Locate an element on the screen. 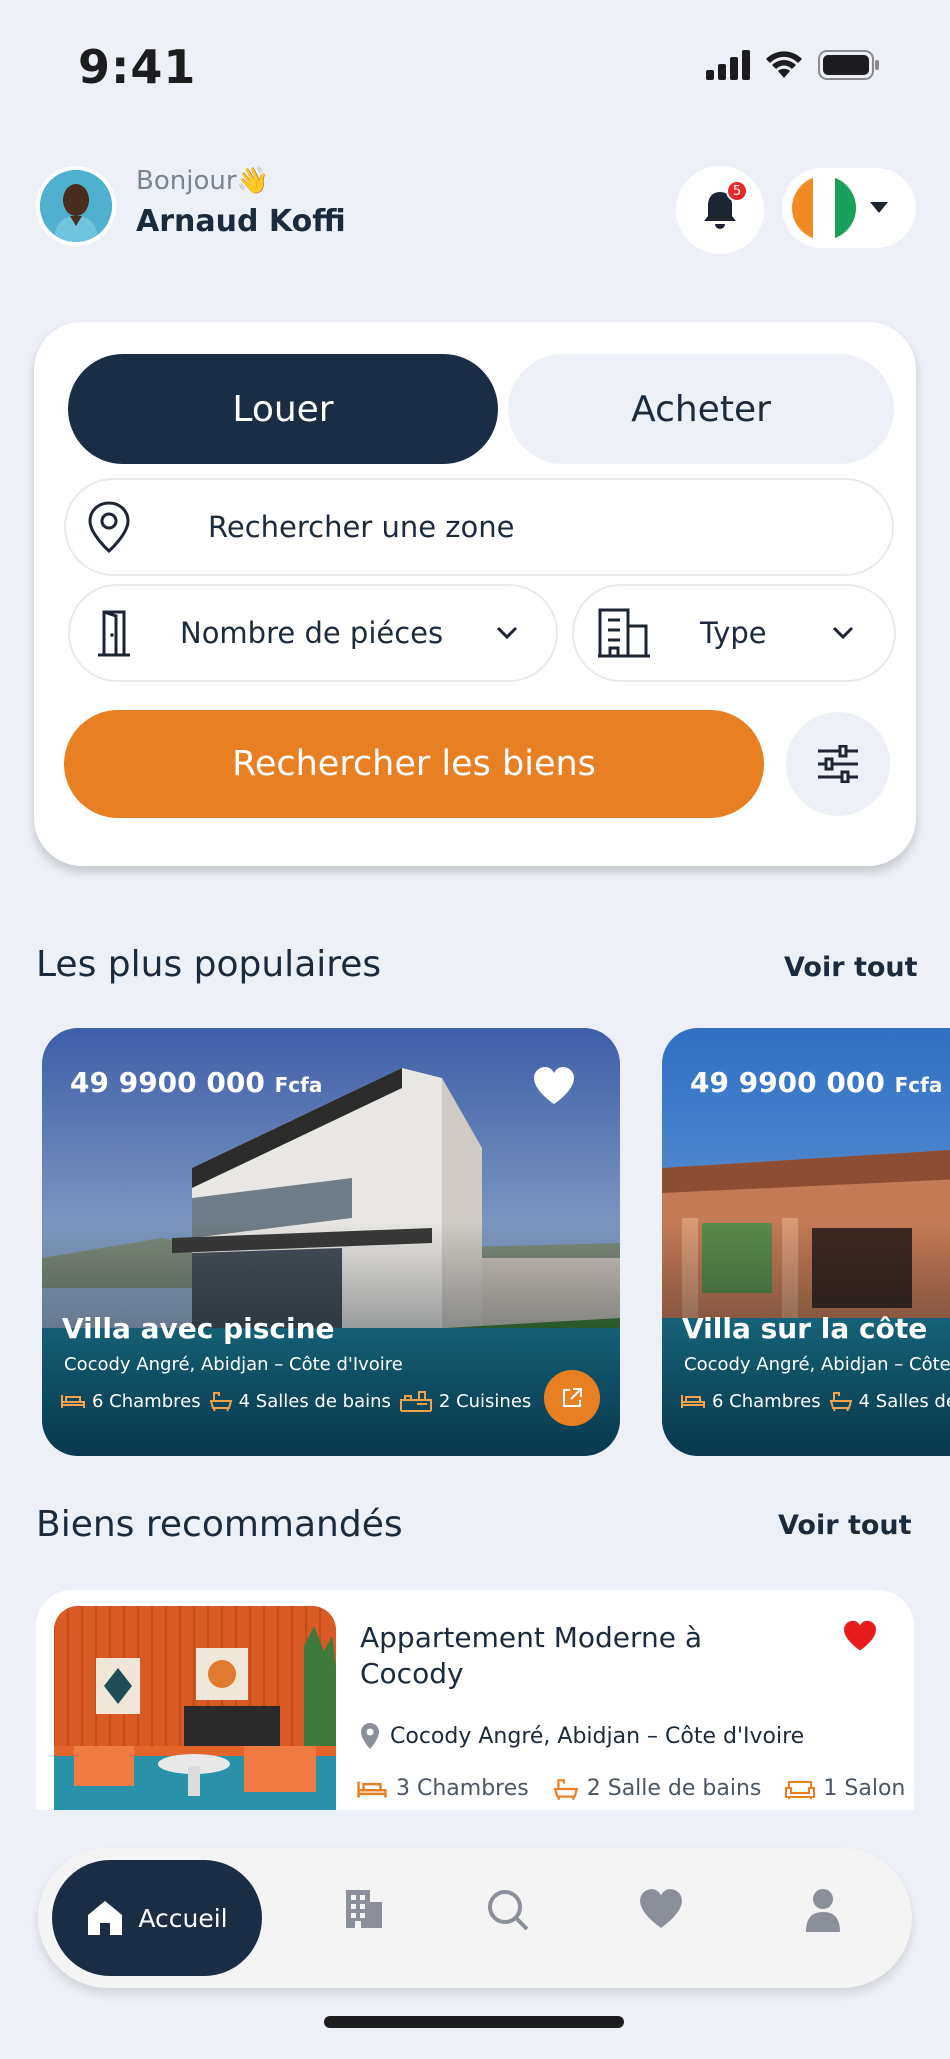 The image size is (950, 2059). avatar is located at coordinates (76, 206).